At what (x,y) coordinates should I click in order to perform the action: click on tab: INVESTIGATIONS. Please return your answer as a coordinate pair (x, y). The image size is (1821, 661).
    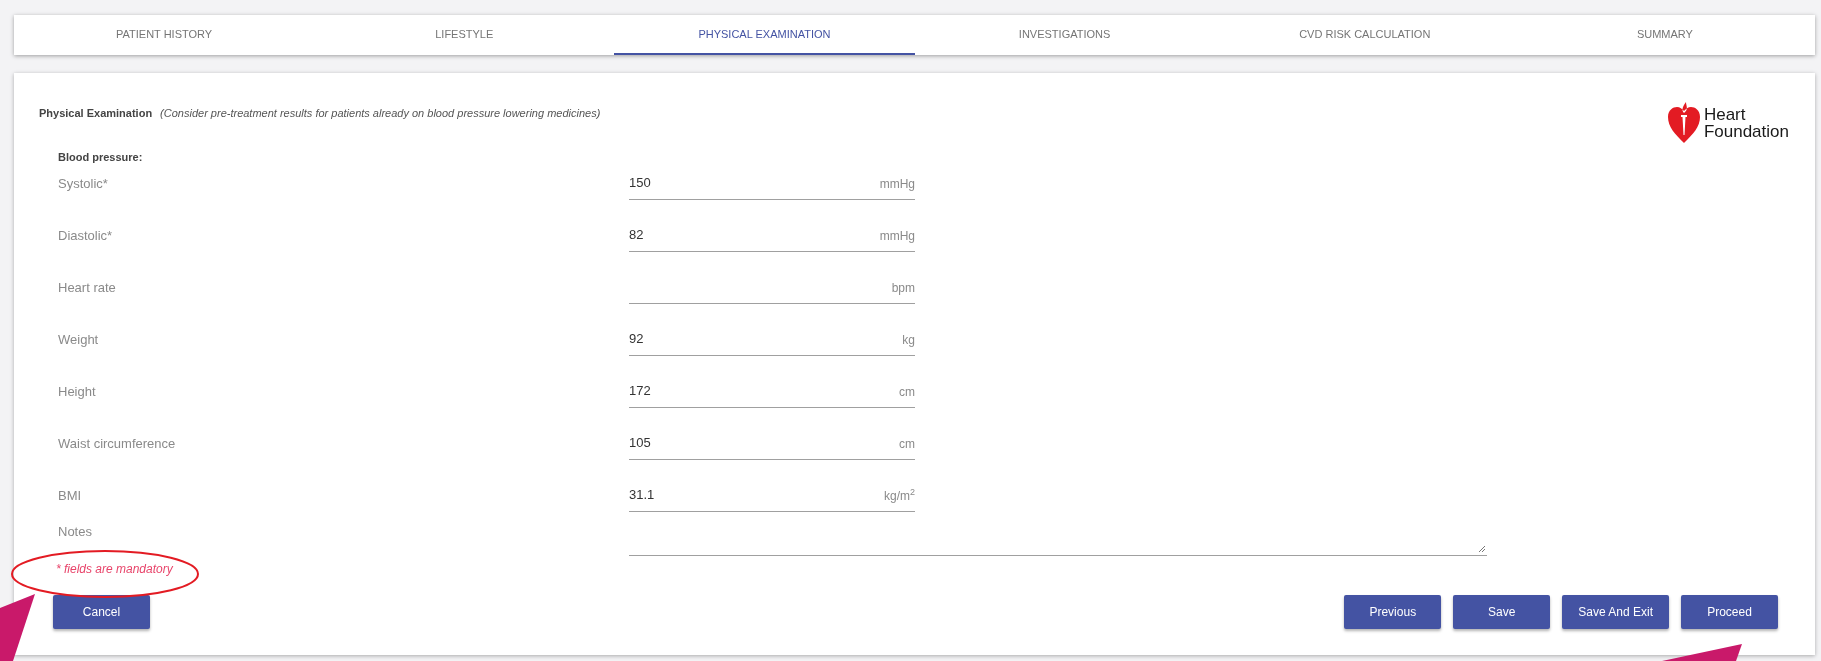
    Looking at the image, I should click on (1064, 35).